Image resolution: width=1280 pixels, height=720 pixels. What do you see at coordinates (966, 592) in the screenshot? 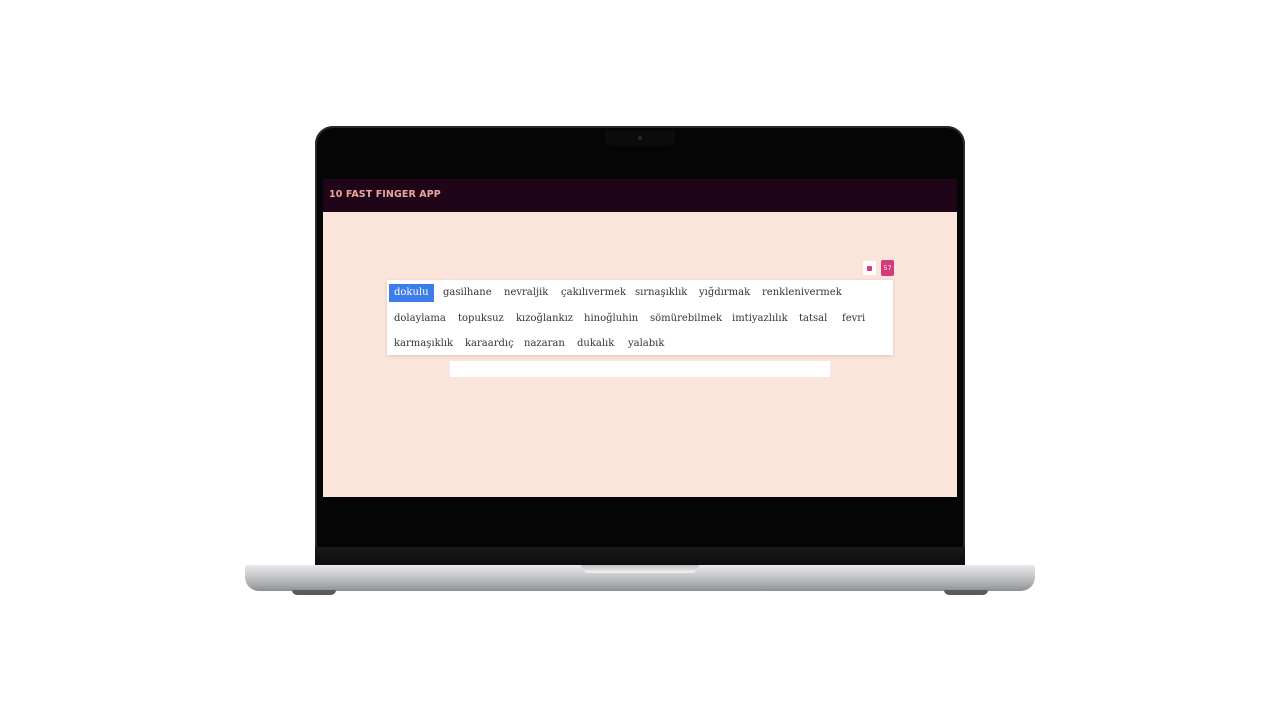
I see `laptop-foot-right` at bounding box center [966, 592].